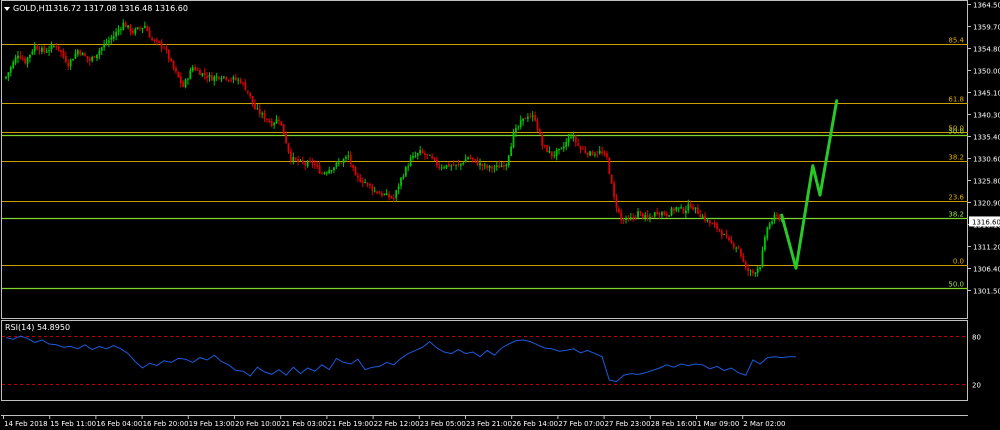  I want to click on triangle-down-icon, so click(7, 9).